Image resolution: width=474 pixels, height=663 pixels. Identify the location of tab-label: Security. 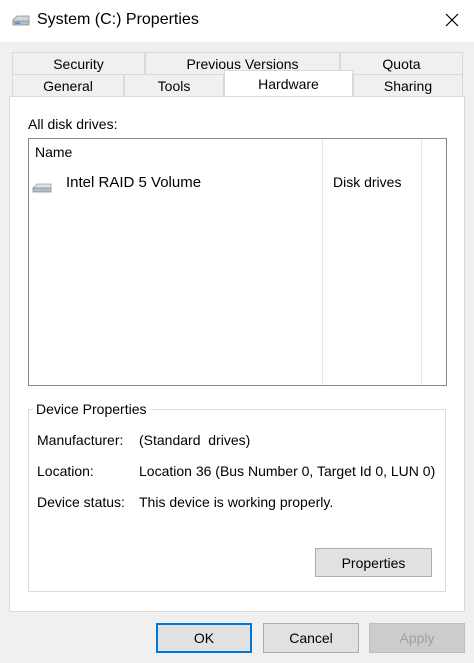
(78, 63).